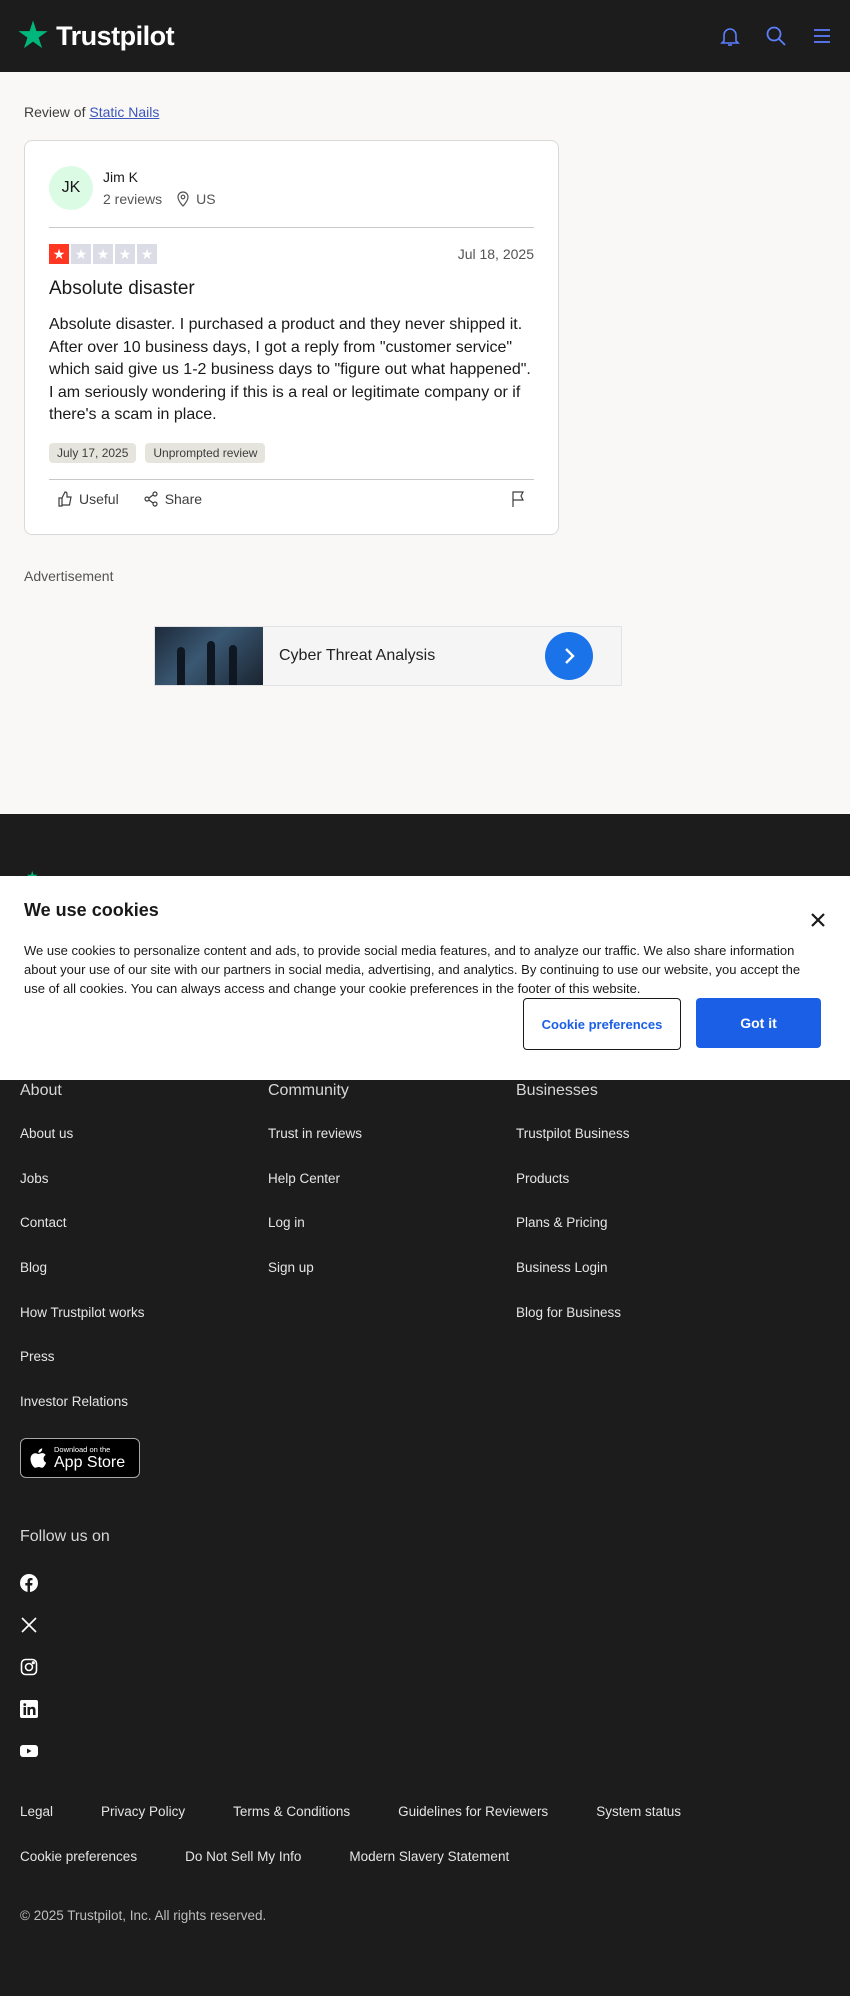 The width and height of the screenshot is (850, 1996). Describe the element at coordinates (140, 1371) in the screenshot. I see `footer-link: Press` at that location.